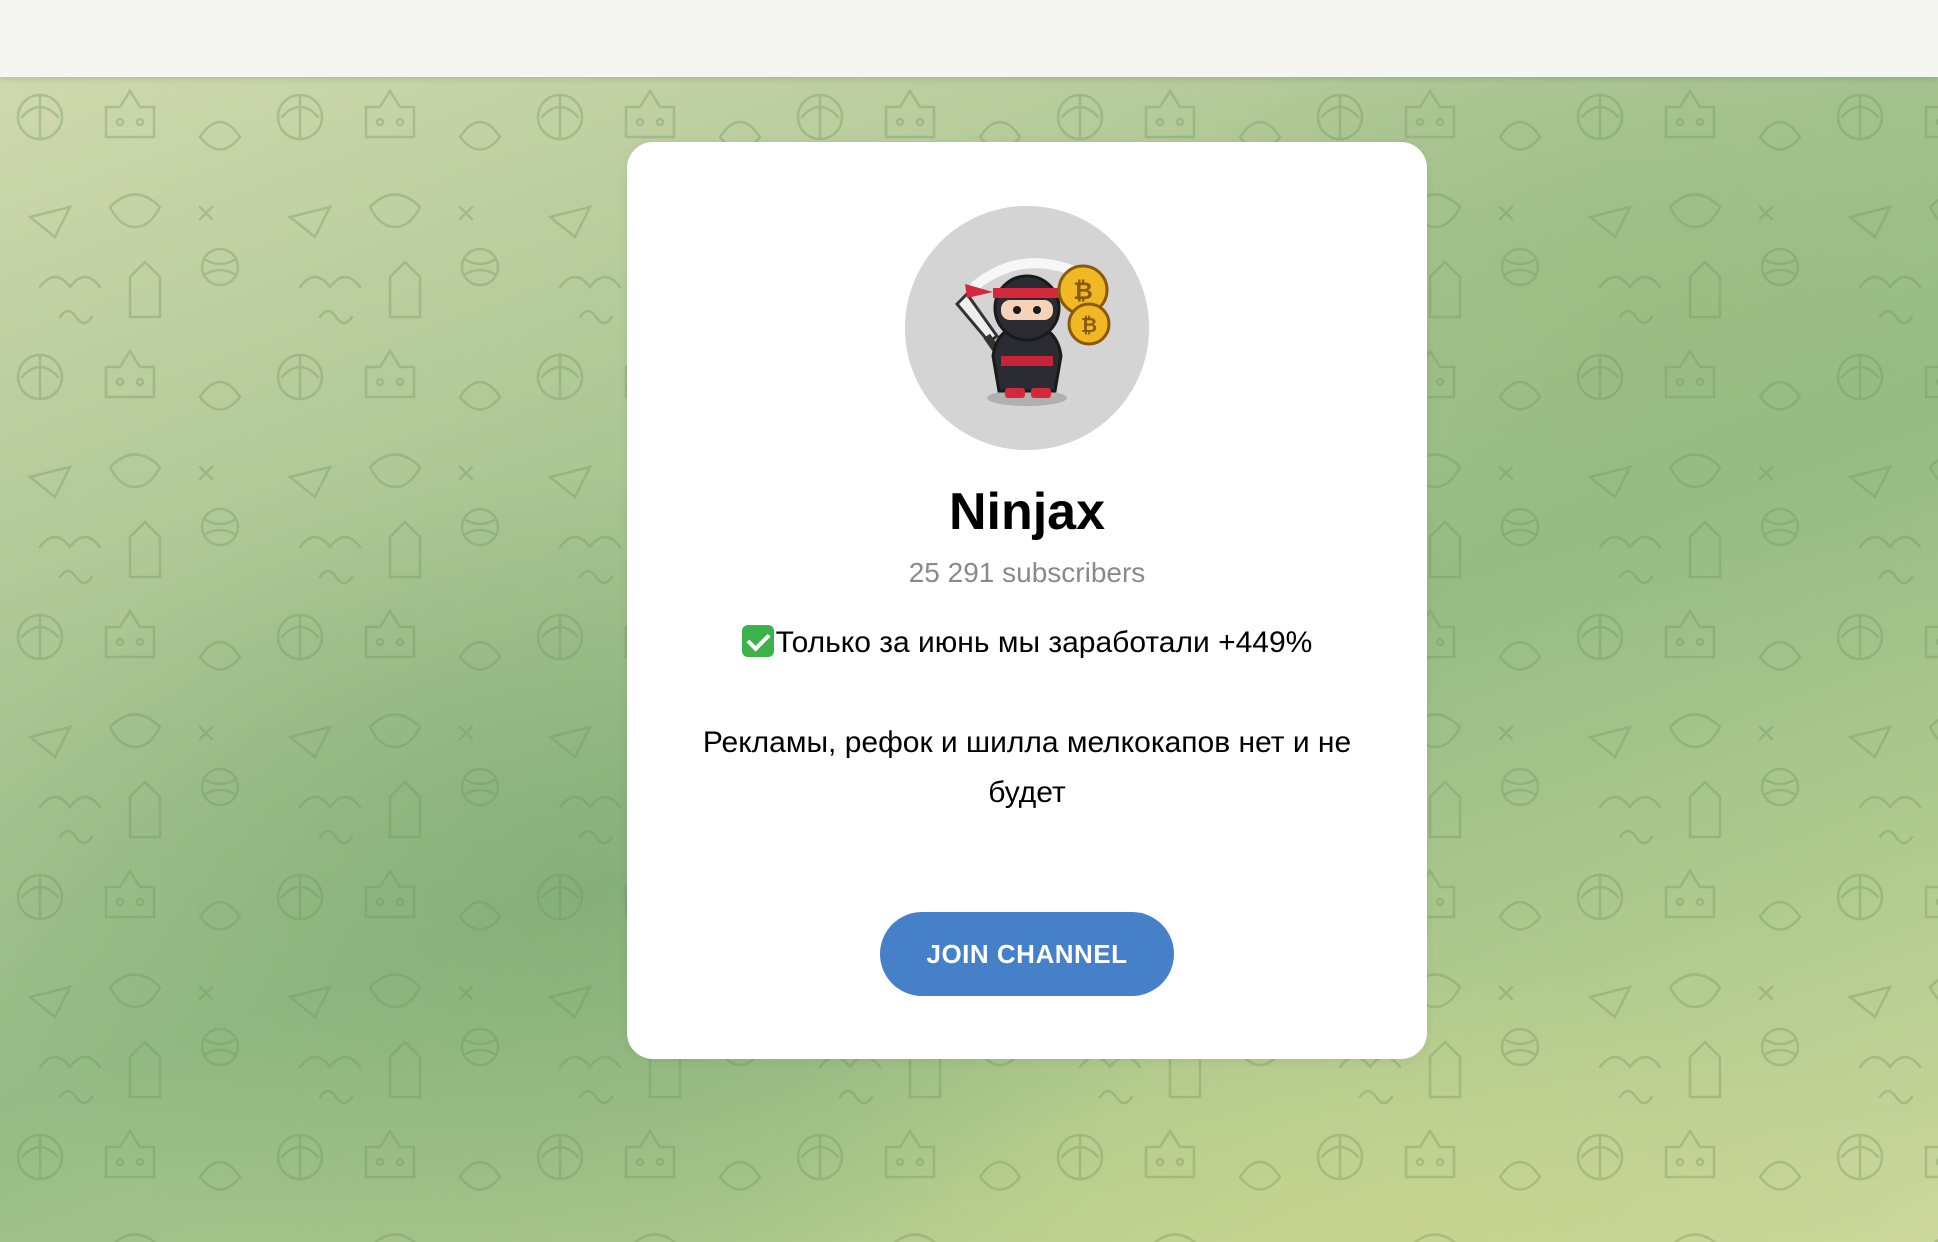 This screenshot has width=1938, height=1242. Describe the element at coordinates (1044, 642) in the screenshot. I see `description-line-1-text: Только за июнь мы заработали +449%` at that location.